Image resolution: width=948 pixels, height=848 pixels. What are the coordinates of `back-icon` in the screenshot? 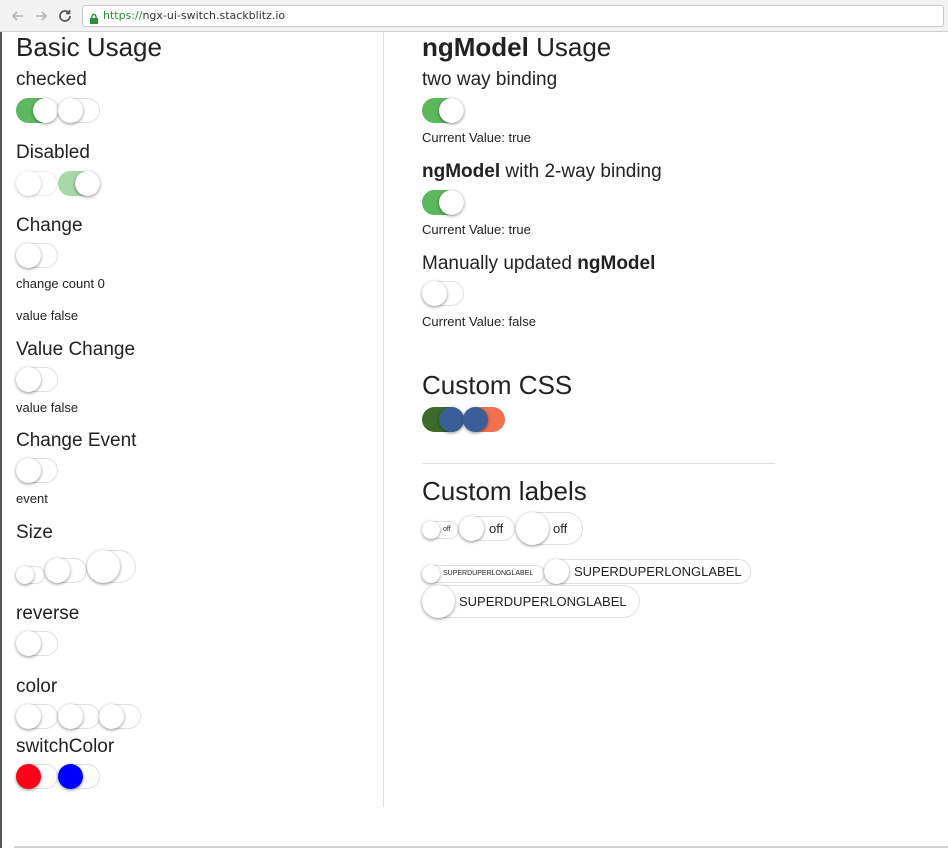 It's located at (18, 16).